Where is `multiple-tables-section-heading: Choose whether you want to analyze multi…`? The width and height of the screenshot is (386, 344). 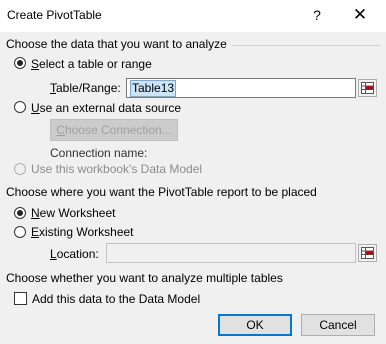 multiple-tables-section-heading: Choose whether you want to analyze multi… is located at coordinates (144, 278).